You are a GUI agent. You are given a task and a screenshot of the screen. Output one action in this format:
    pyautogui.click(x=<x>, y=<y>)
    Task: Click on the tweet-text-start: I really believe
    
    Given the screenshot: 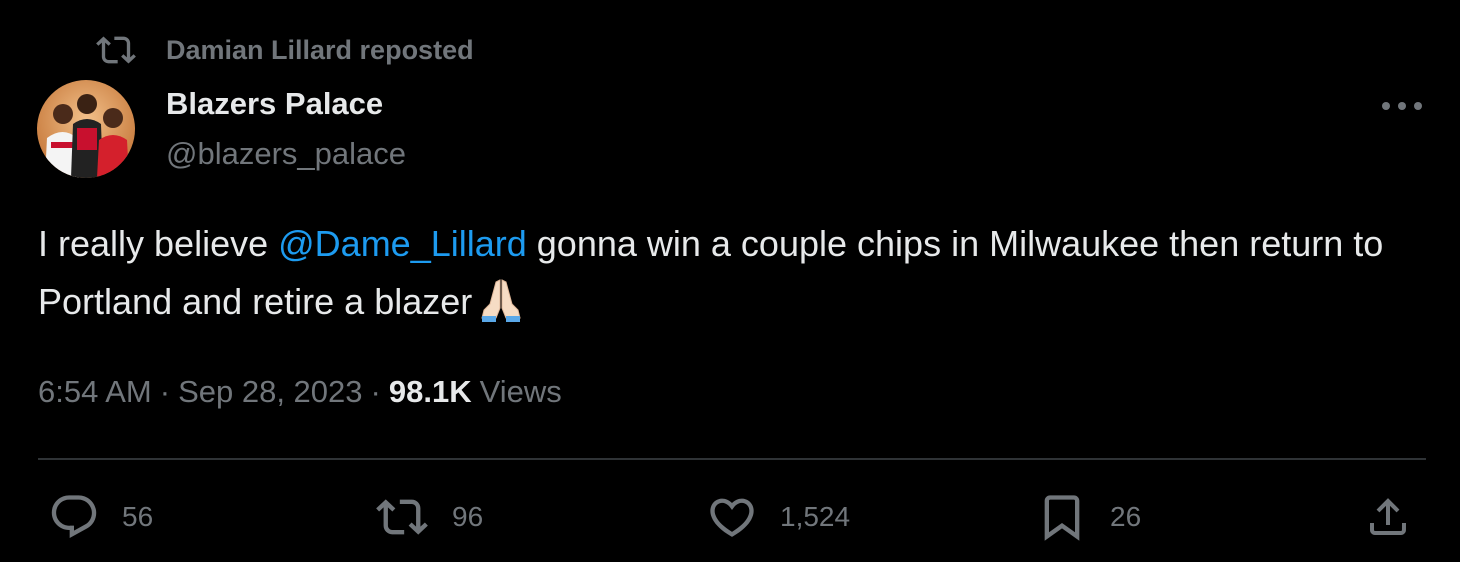 What is the action you would take?
    pyautogui.click(x=158, y=243)
    